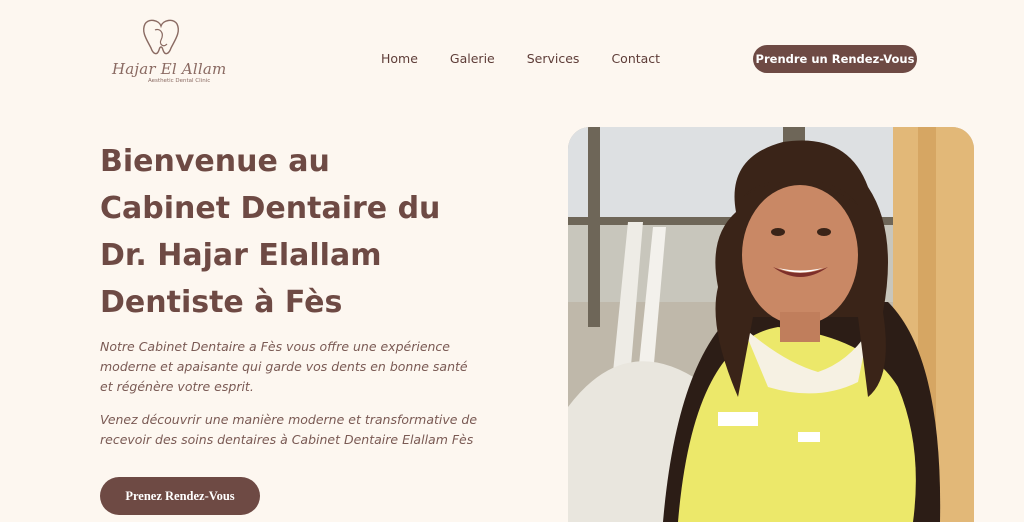  Describe the element at coordinates (161, 37) in the screenshot. I see `tooth-icon` at that location.